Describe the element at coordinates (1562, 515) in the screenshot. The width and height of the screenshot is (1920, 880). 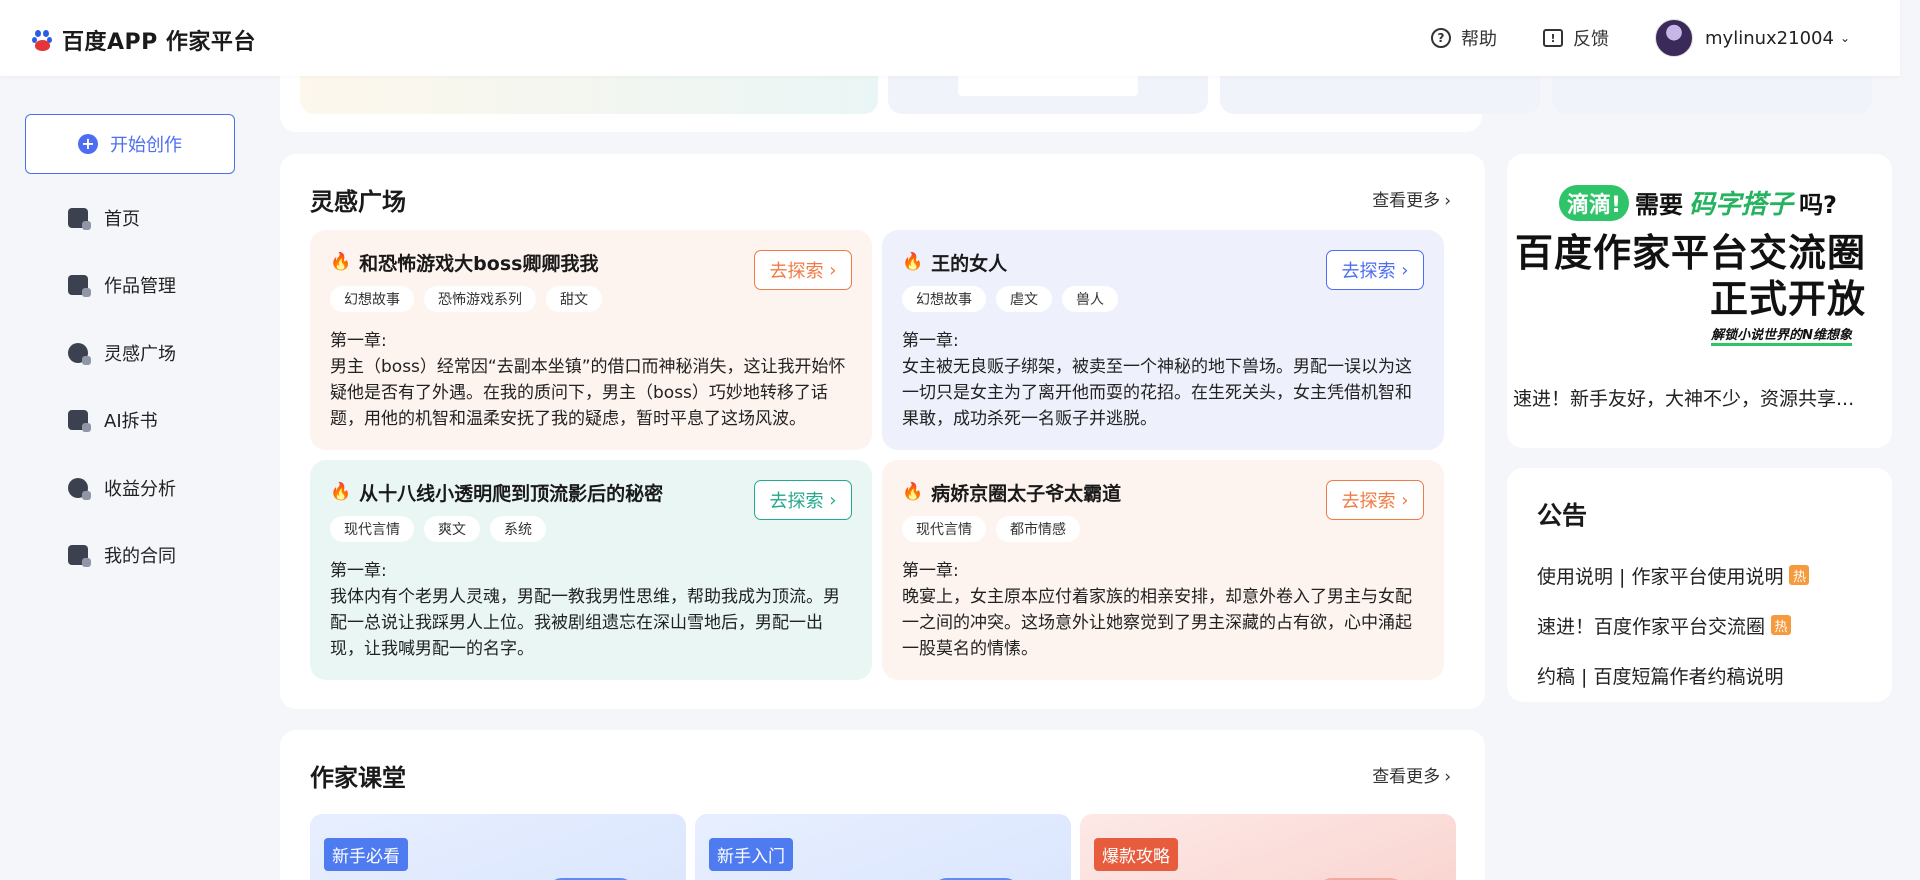
I see `notice-title: 公告` at that location.